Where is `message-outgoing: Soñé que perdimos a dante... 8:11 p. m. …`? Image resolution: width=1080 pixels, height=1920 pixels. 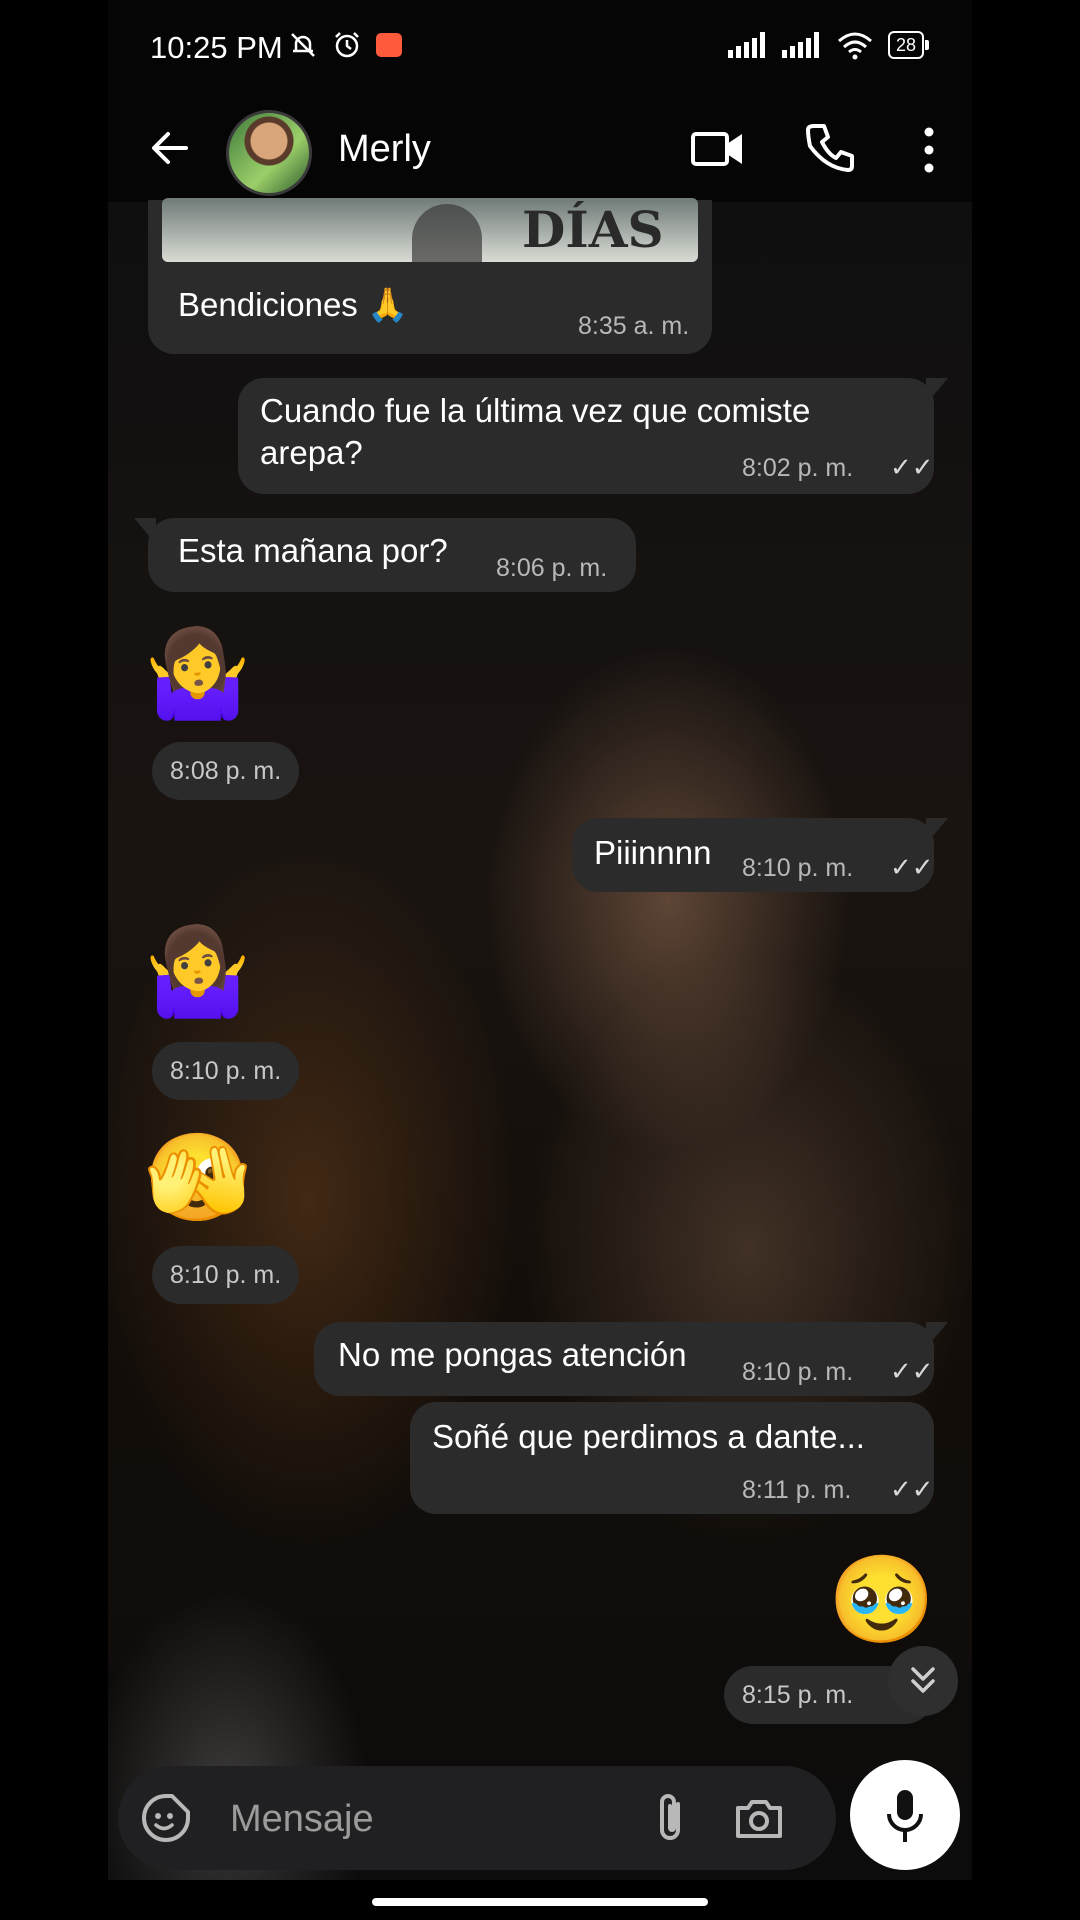
message-outgoing: Soñé que perdimos a dante... 8:11 p. m. … is located at coordinates (672, 1458).